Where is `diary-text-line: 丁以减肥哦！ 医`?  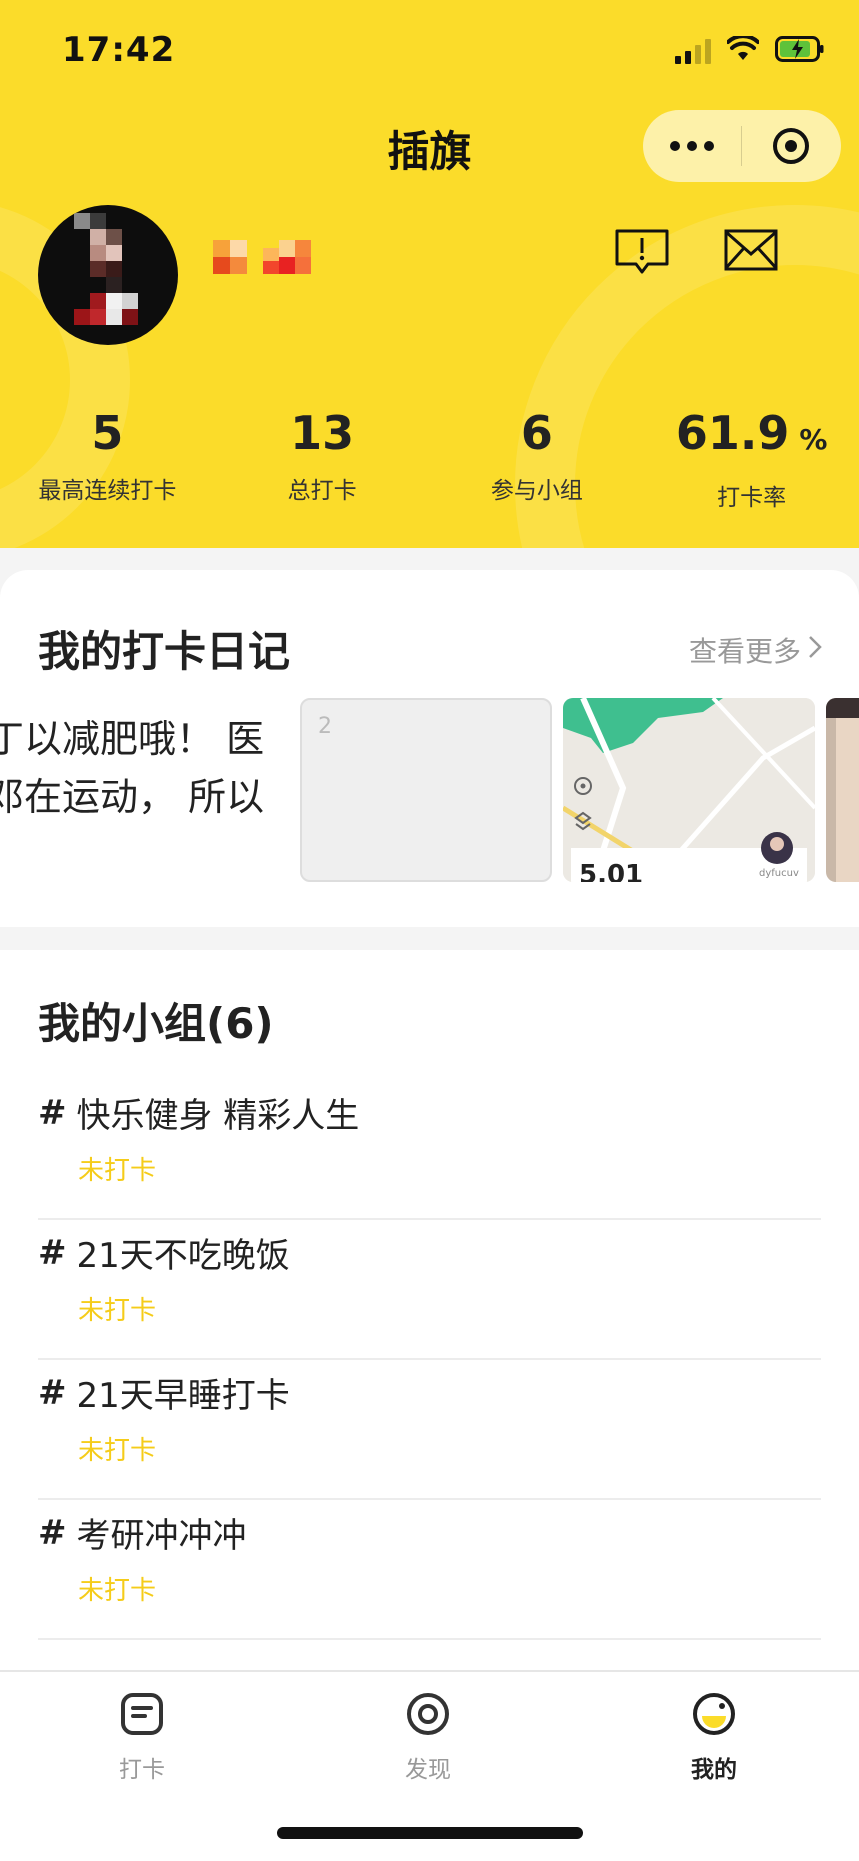
diary-text-line: 丁以减肥哦！ 医 is located at coordinates (132, 739).